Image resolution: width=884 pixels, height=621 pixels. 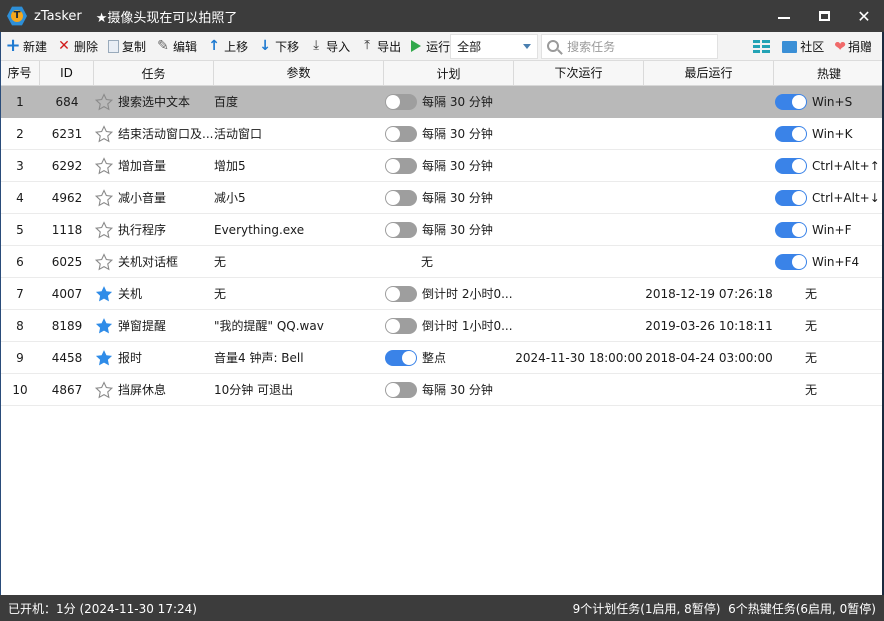 What do you see at coordinates (230, 166) in the screenshot?
I see `task-param: 增加5` at bounding box center [230, 166].